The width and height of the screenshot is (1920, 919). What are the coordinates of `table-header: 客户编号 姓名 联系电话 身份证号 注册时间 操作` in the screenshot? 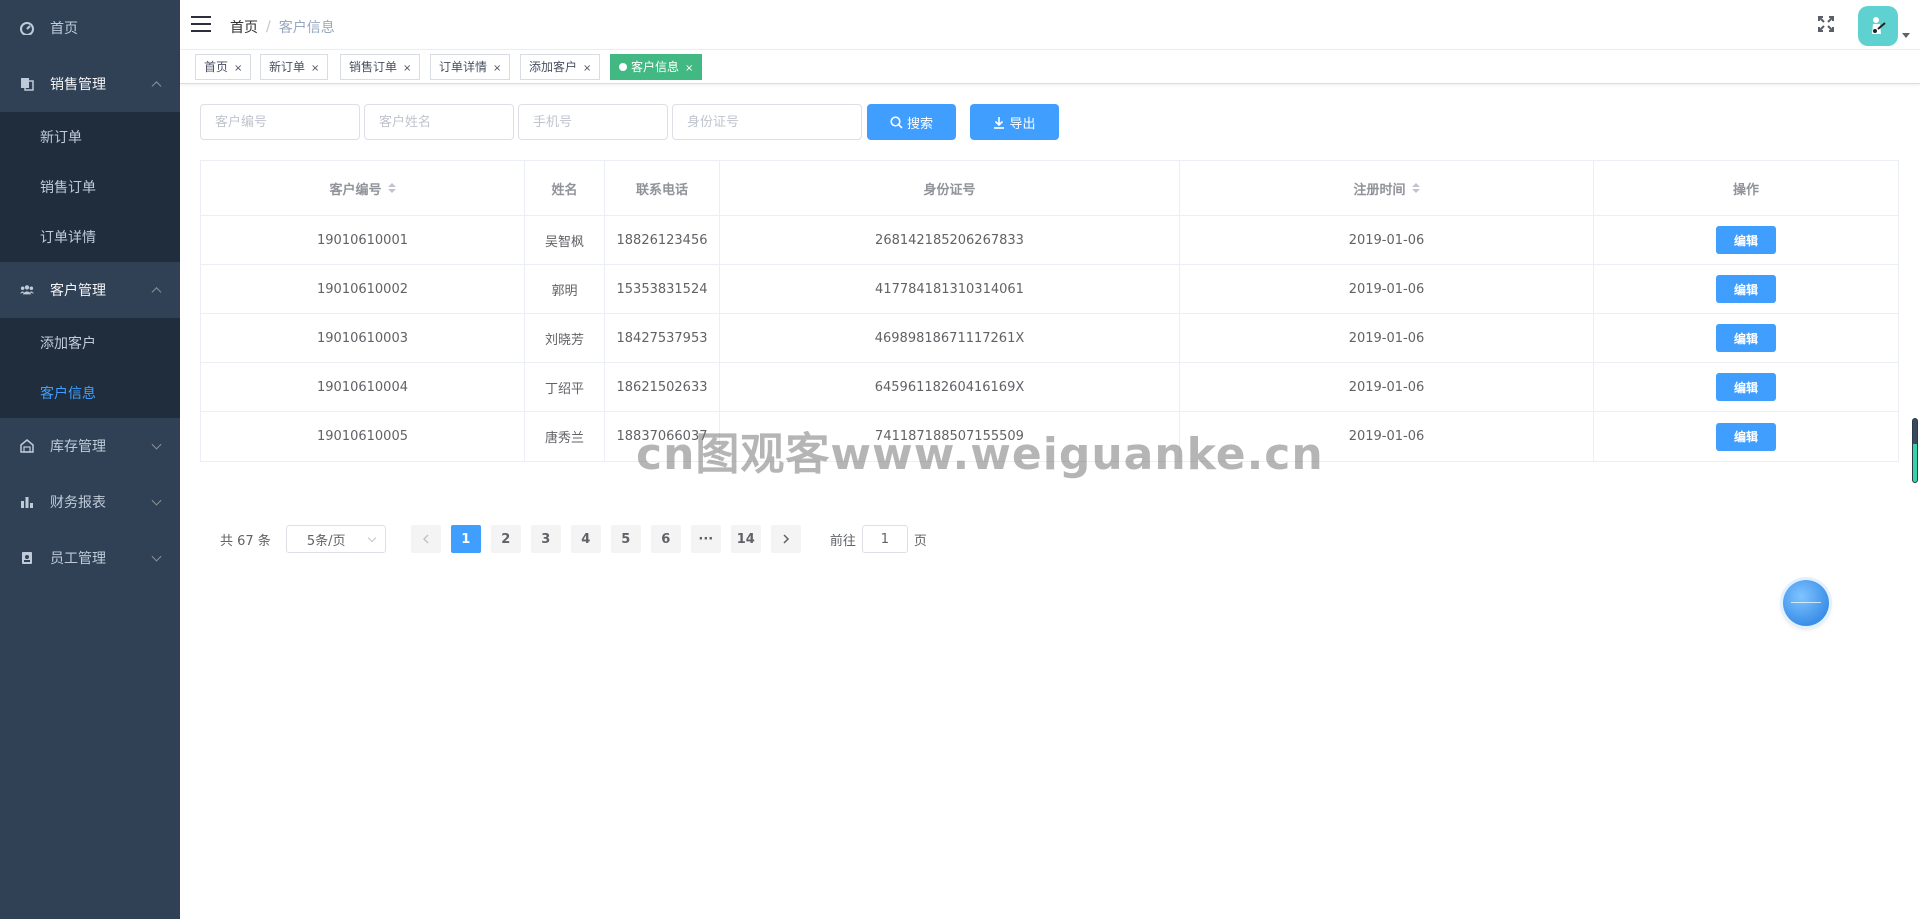 It's located at (1049, 188).